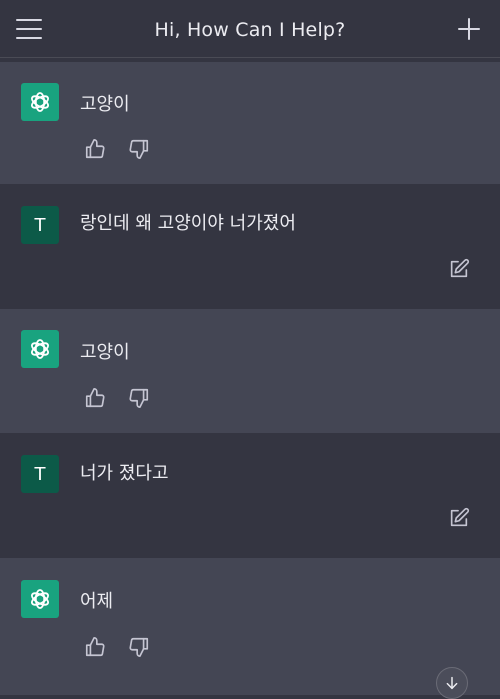 Image resolution: width=500 pixels, height=699 pixels. I want to click on message-text: 랑인데 왜 고양이야 너가졌어, so click(188, 223).